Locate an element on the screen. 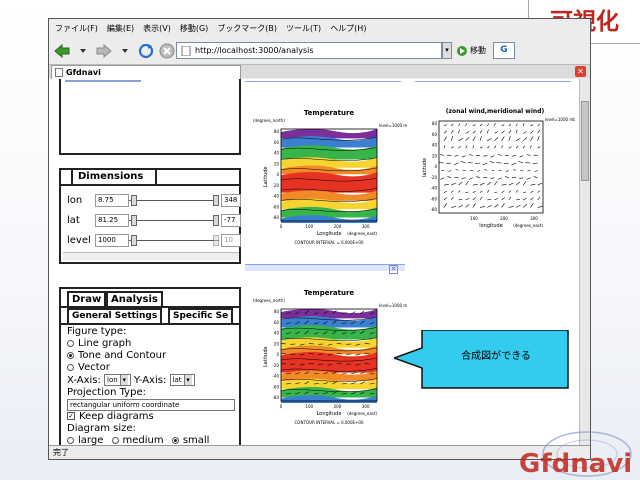 This screenshot has height=480, width=640. tab-analysis: Analysis is located at coordinates (134, 298).